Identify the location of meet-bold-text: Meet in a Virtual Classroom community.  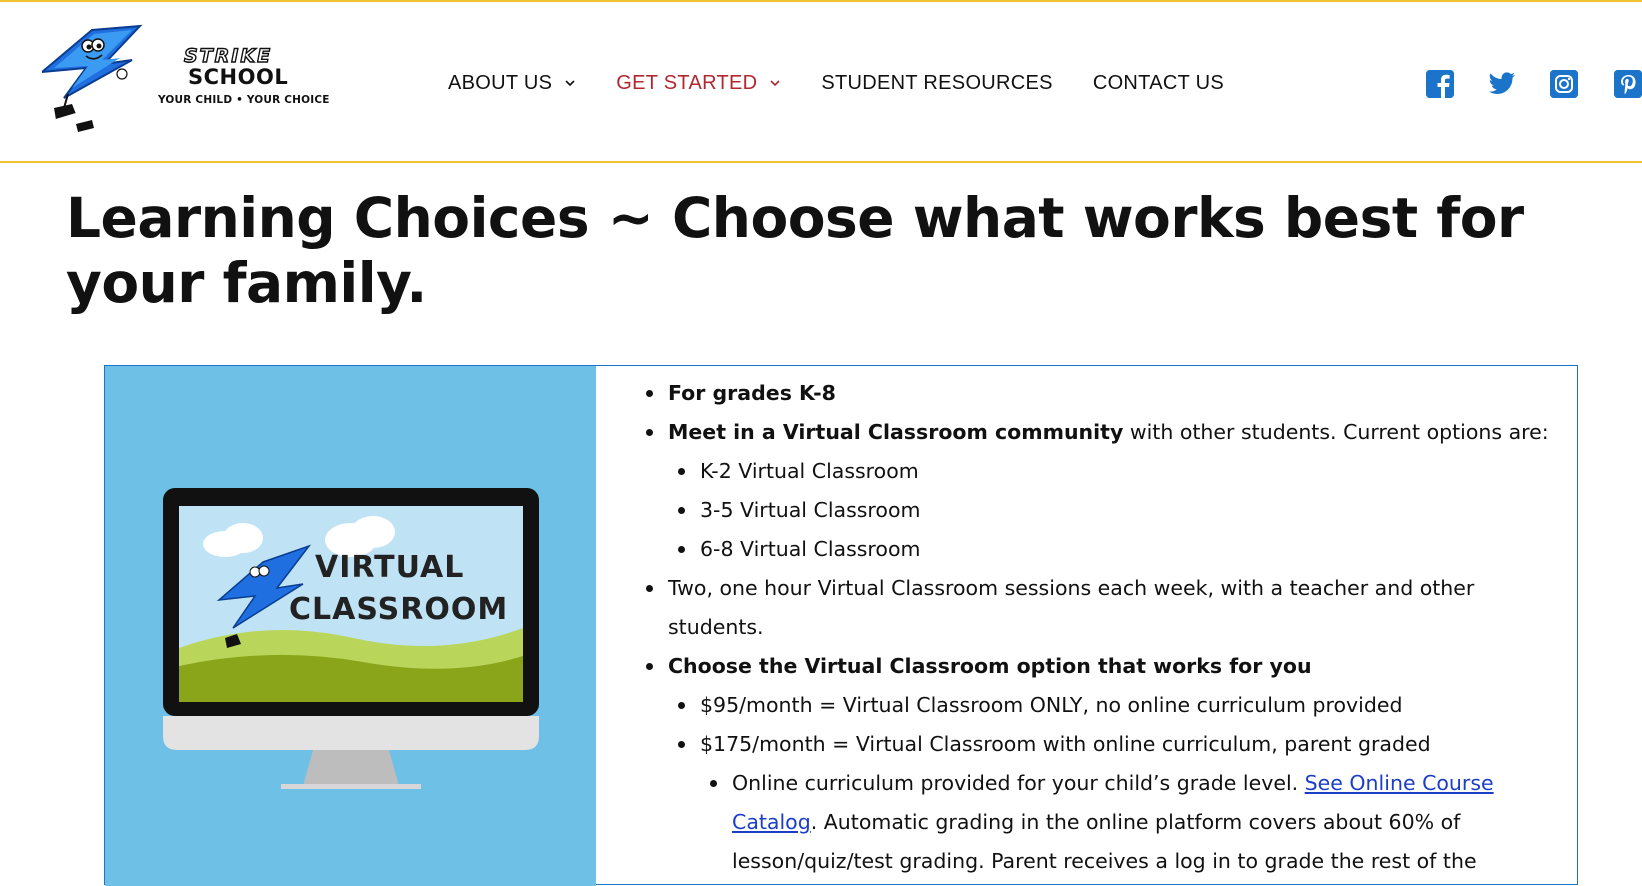
(896, 432).